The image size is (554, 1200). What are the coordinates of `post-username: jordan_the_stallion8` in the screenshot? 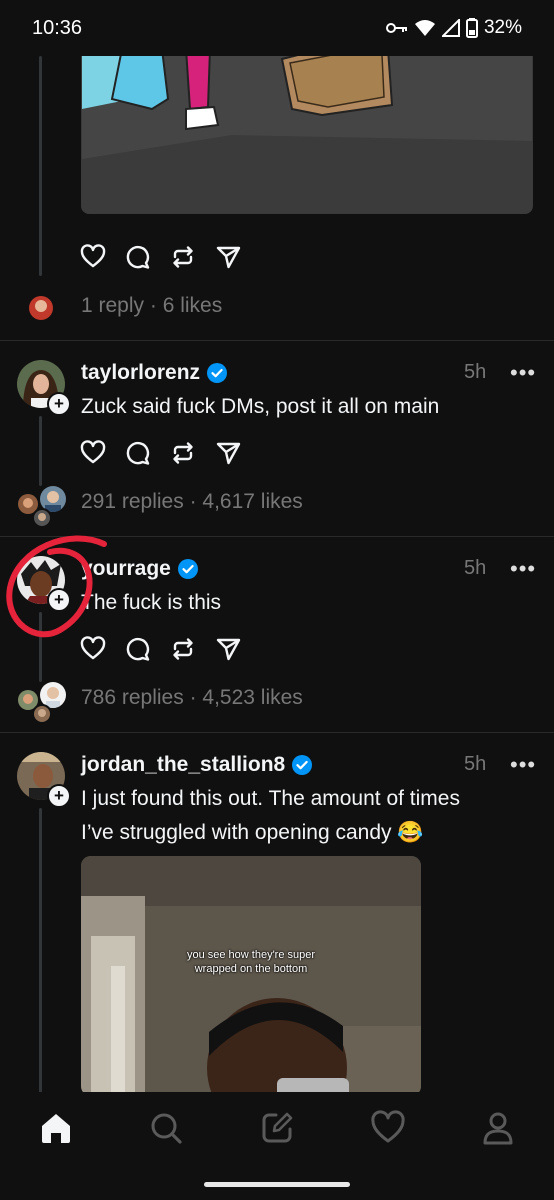 It's located at (197, 765).